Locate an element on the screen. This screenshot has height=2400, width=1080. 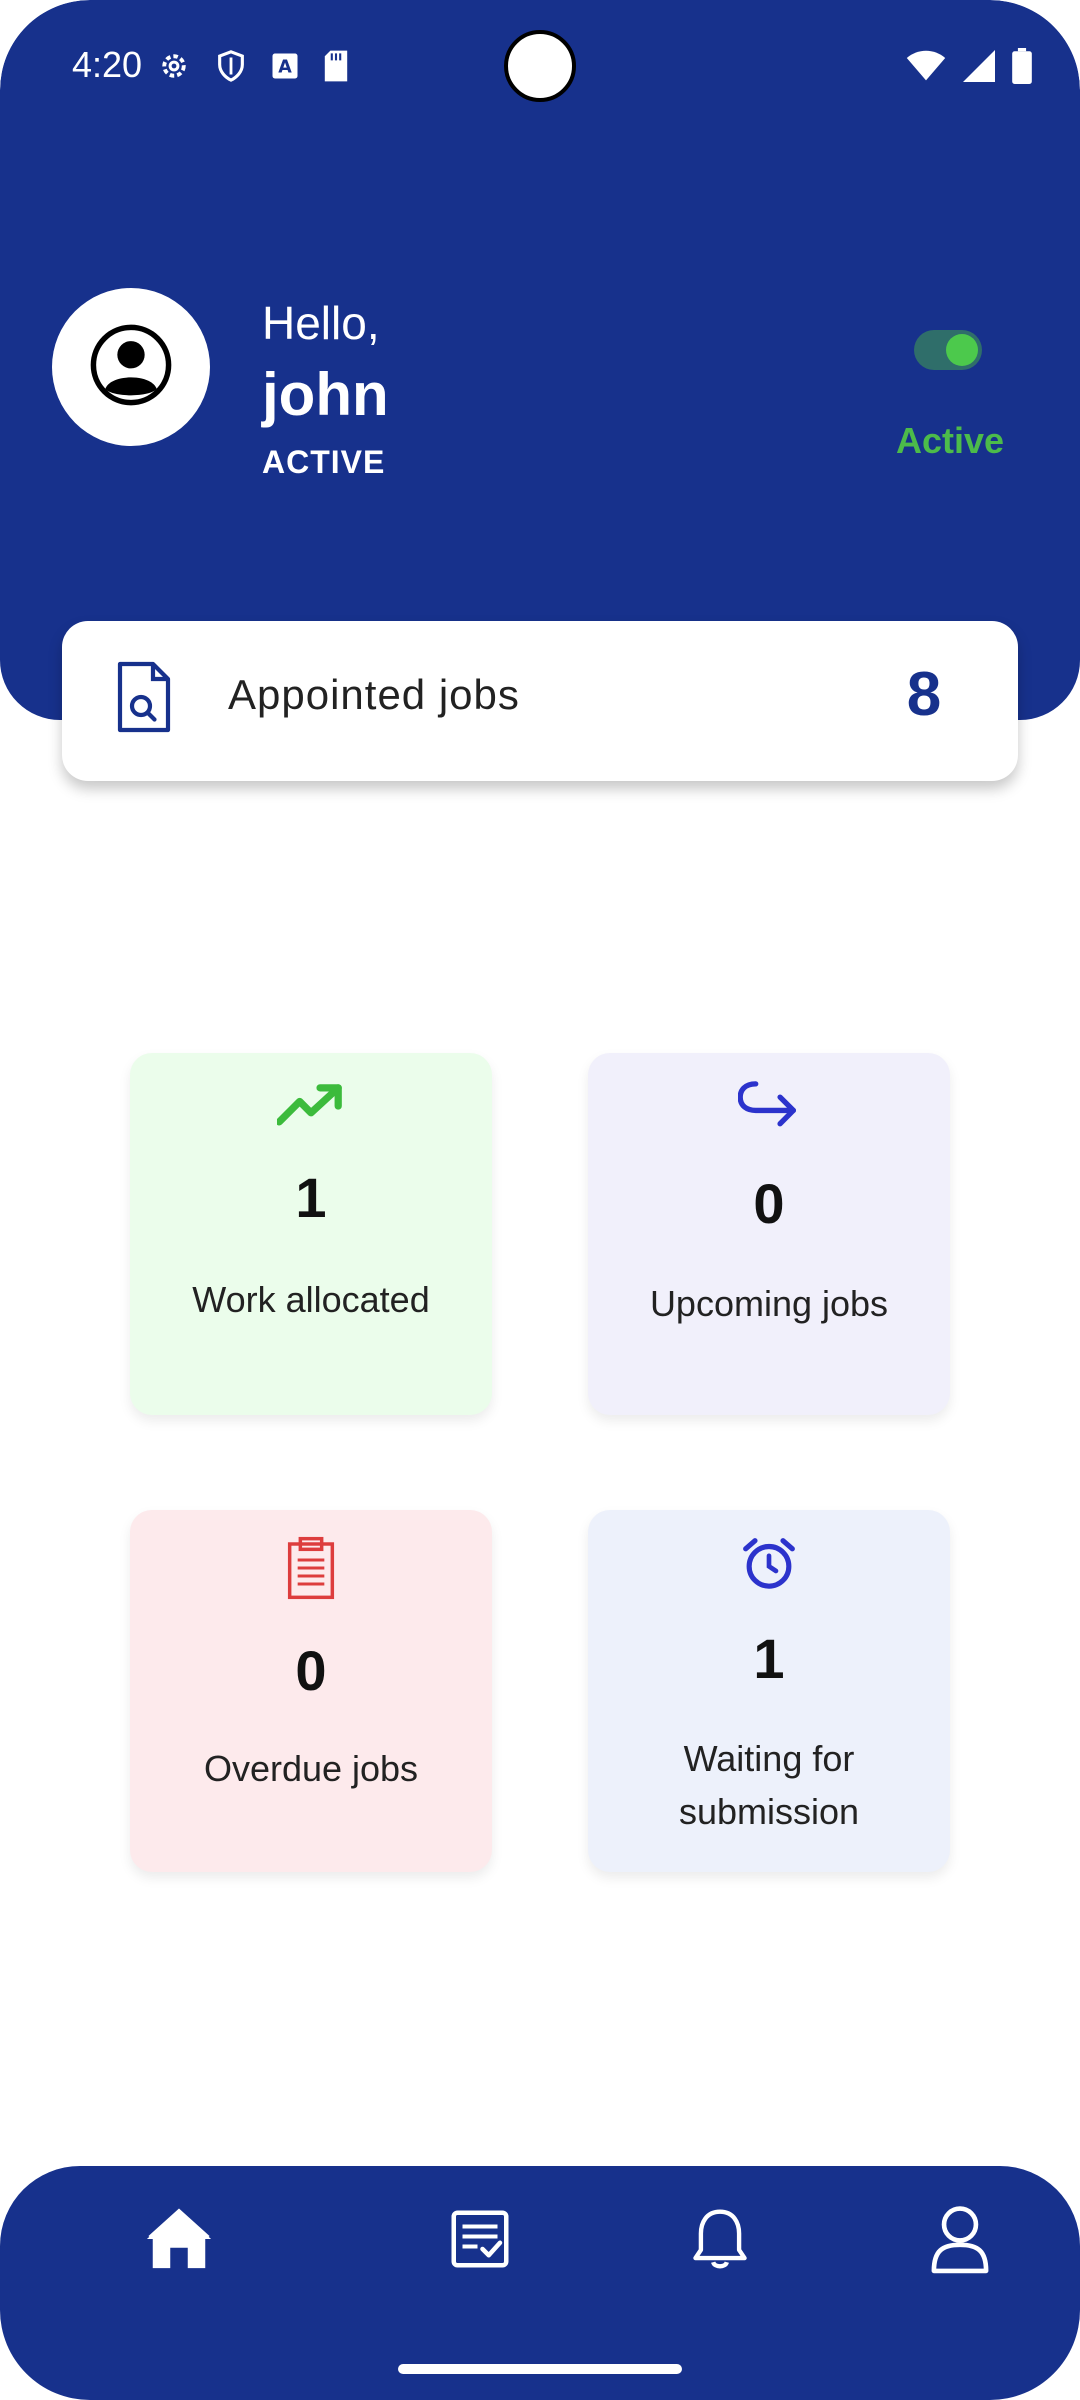
svg-text: A is located at coordinates (285, 67).